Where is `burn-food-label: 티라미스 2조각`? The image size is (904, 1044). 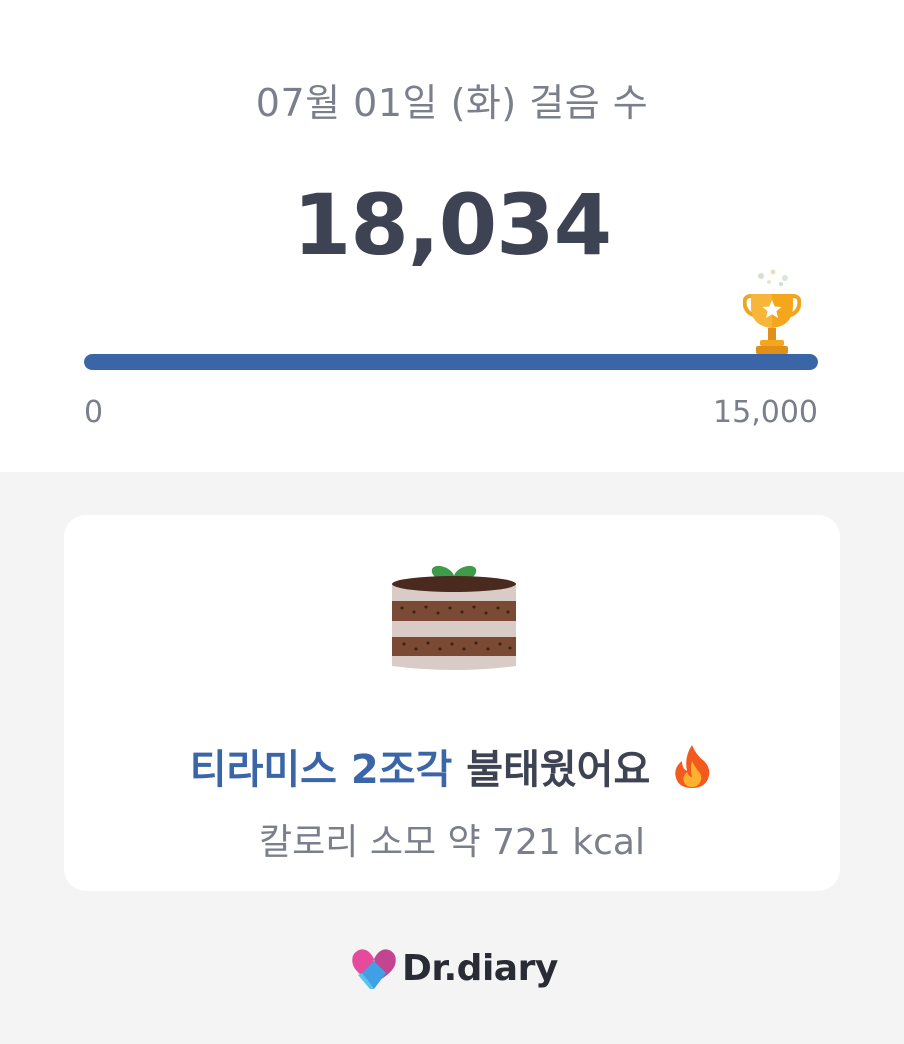
burn-food-label: 티라미스 2조각 is located at coordinates (321, 770).